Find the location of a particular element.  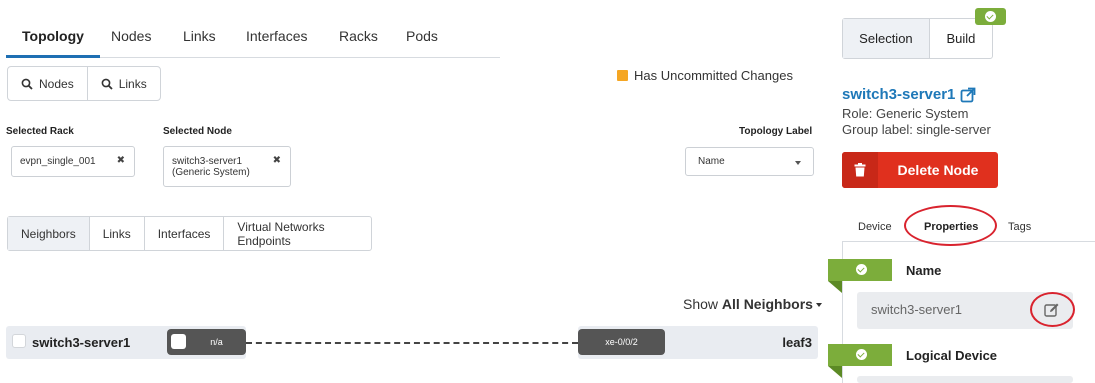

delete-node-label: Delete Node is located at coordinates (938, 170).